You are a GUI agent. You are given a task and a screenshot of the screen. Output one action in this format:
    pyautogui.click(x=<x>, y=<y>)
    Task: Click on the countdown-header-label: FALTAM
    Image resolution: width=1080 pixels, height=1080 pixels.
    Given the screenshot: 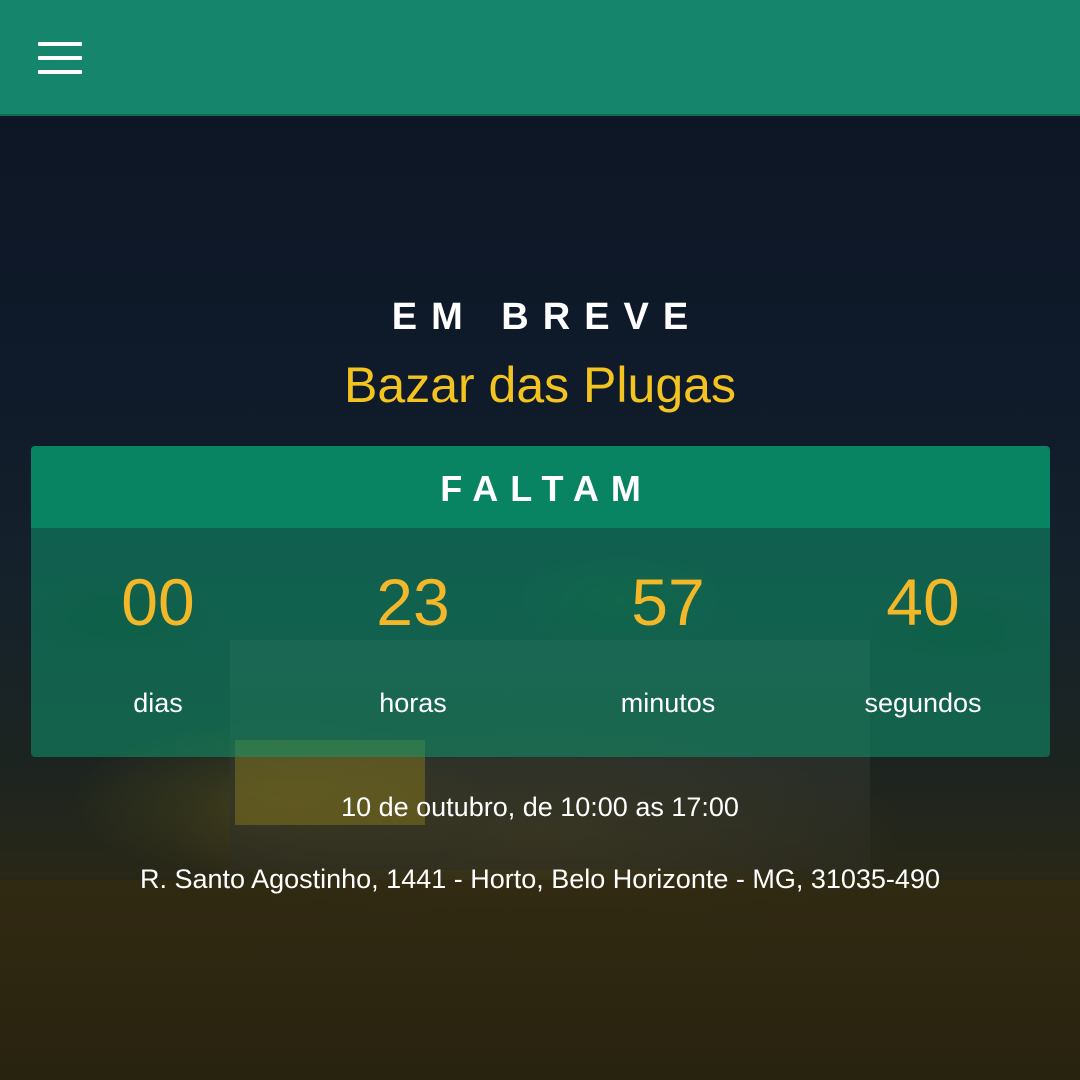 What is the action you would take?
    pyautogui.click(x=546, y=488)
    